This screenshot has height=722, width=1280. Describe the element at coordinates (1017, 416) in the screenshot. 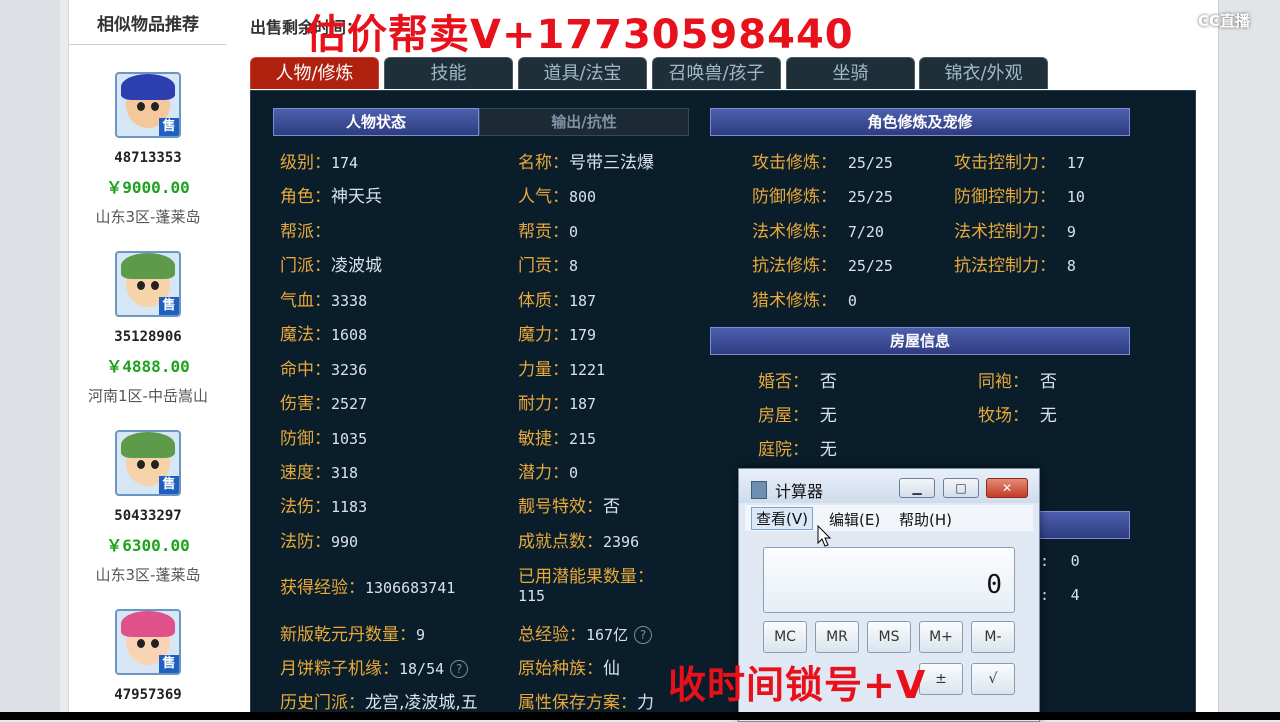

I see `house-row: 牧场： 无` at that location.